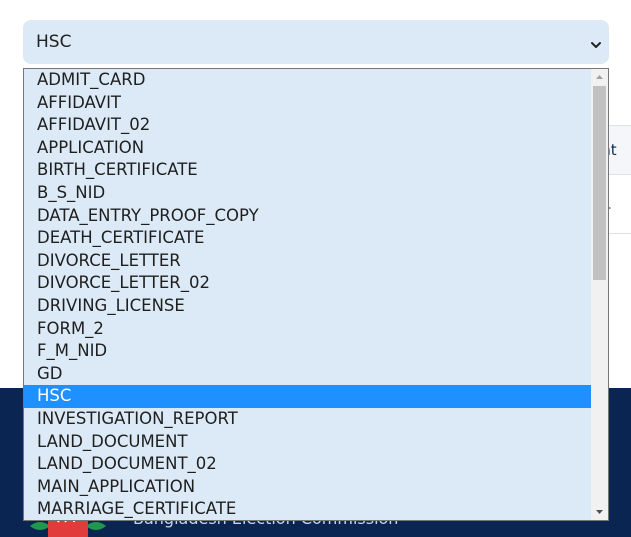 The height and width of the screenshot is (537, 631). I want to click on dropdown-option: AFFIDAVIT_02, so click(308, 125).